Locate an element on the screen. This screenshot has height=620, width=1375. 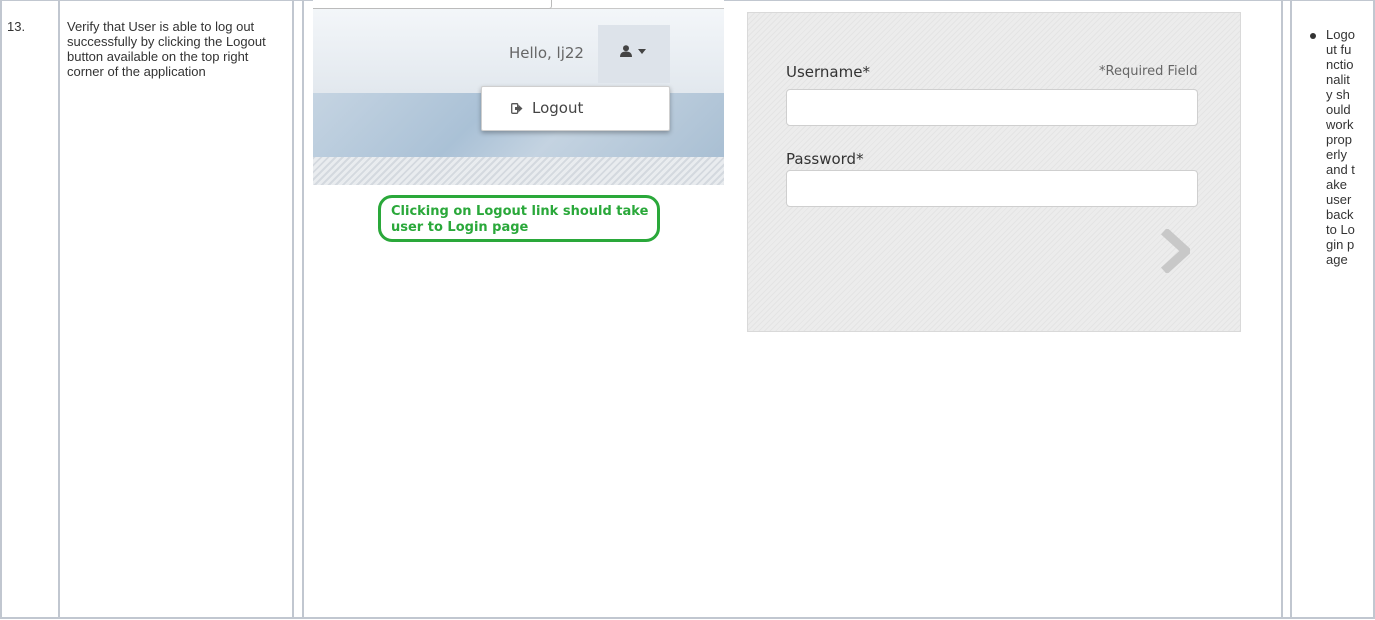
username-label: Username* is located at coordinates (828, 72).